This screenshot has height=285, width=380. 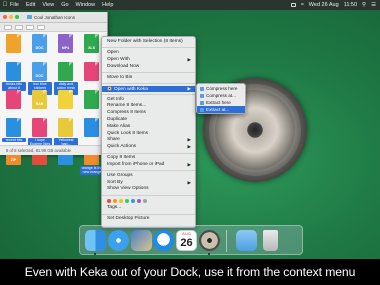 I want to click on close-button, so click(x=5, y=17).